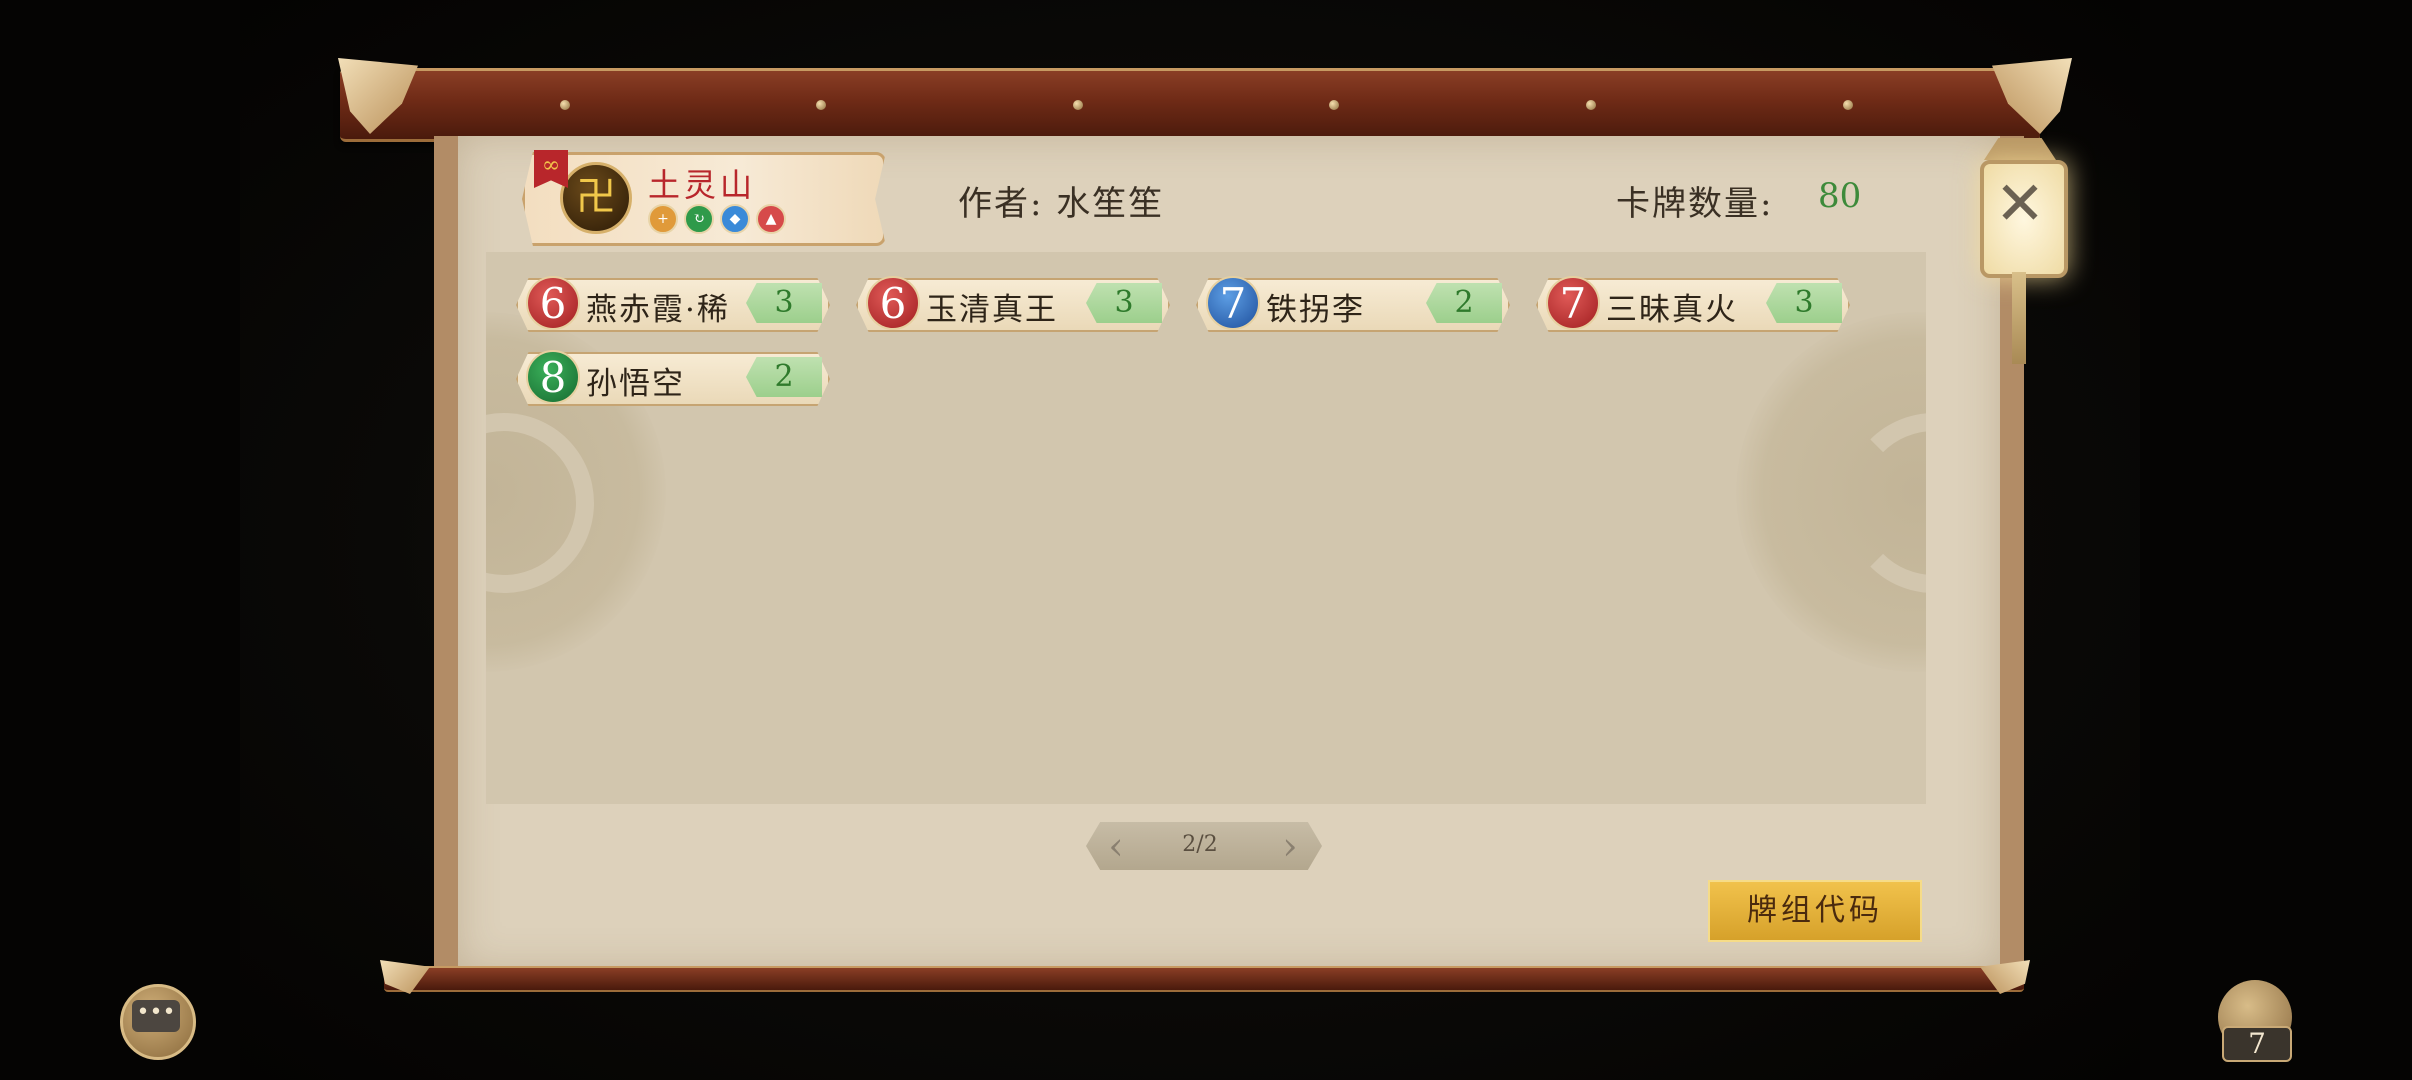 This screenshot has width=2412, height=1080. What do you see at coordinates (1001, 204) in the screenshot?
I see `author-label: 作者:` at bounding box center [1001, 204].